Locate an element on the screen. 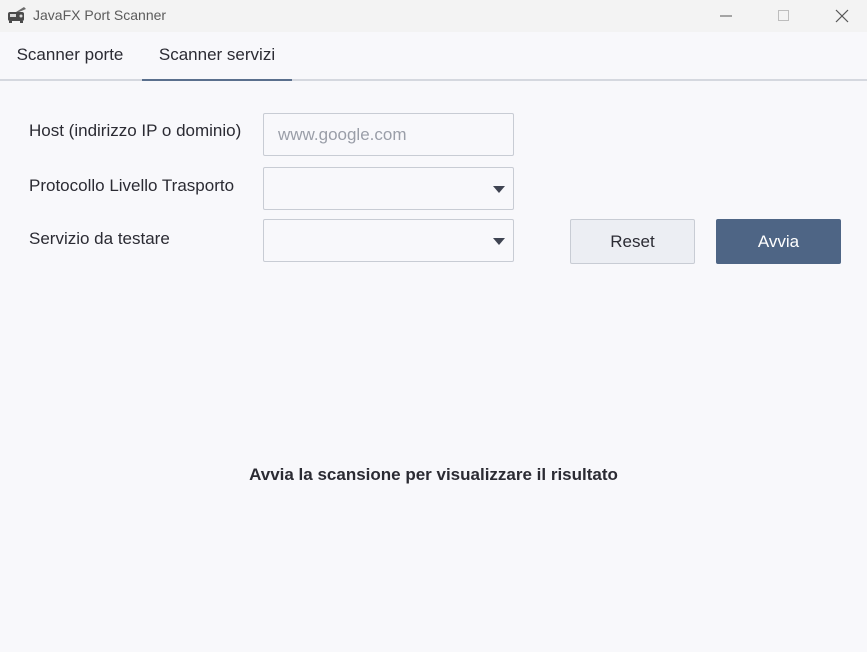 The width and height of the screenshot is (867, 652). maximize-button is located at coordinates (784, 16).